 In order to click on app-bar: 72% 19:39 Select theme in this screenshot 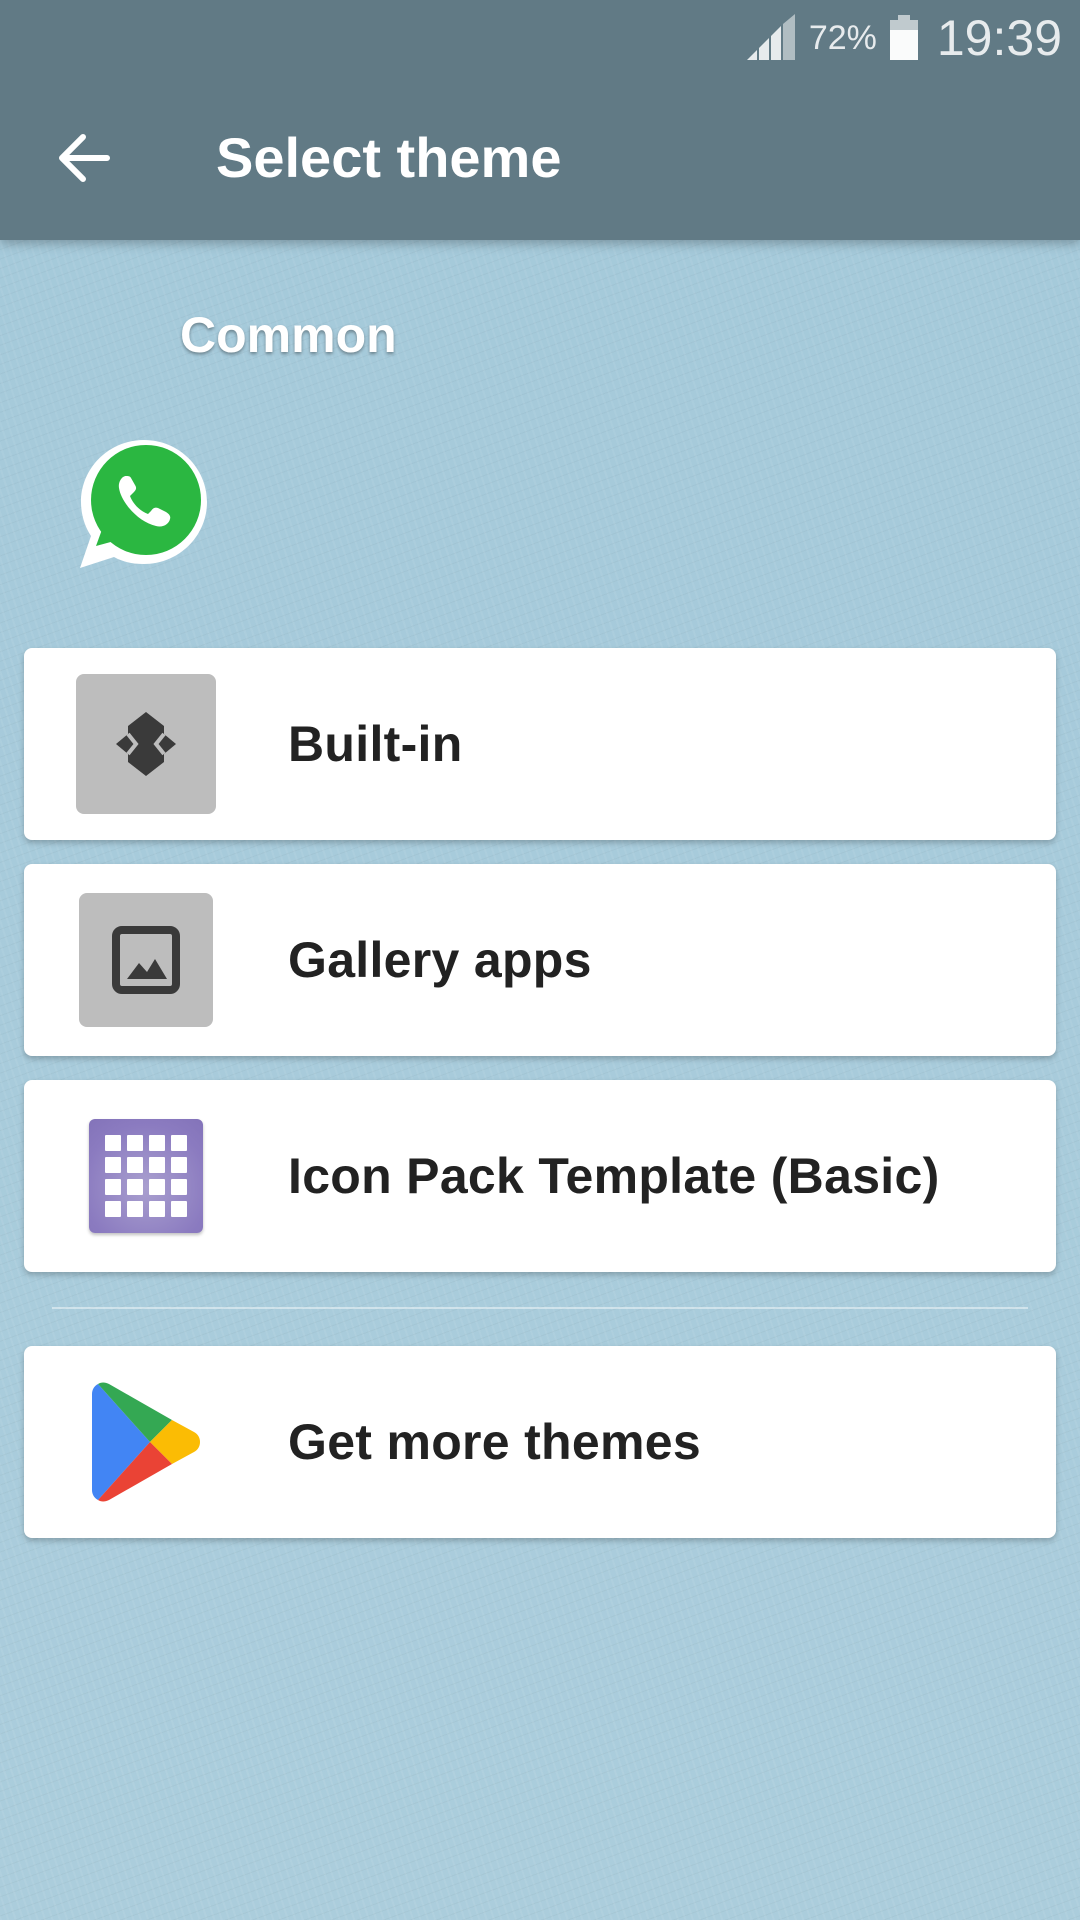, I will do `click(540, 120)`.